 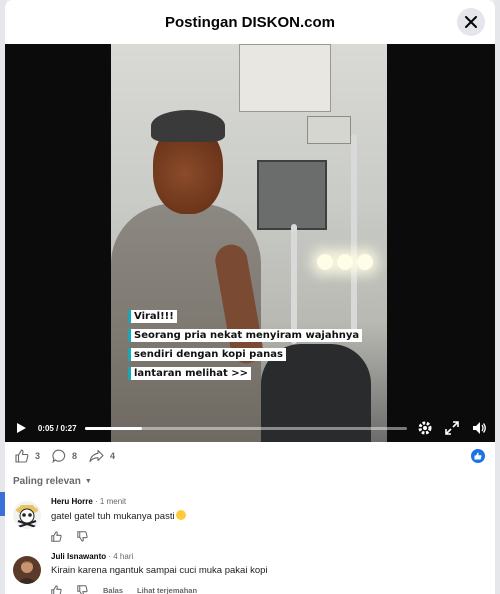 I want to click on fullscreen-icon, so click(x=451, y=428).